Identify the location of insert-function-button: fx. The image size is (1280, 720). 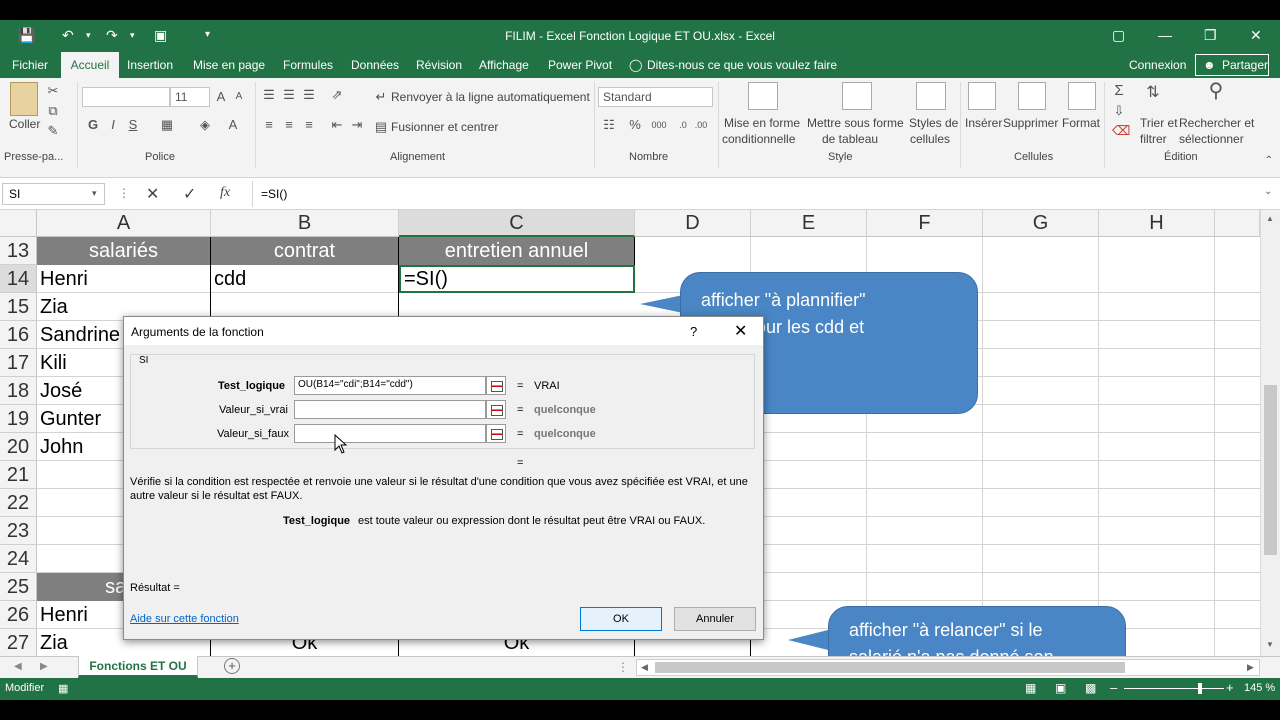
(225, 193).